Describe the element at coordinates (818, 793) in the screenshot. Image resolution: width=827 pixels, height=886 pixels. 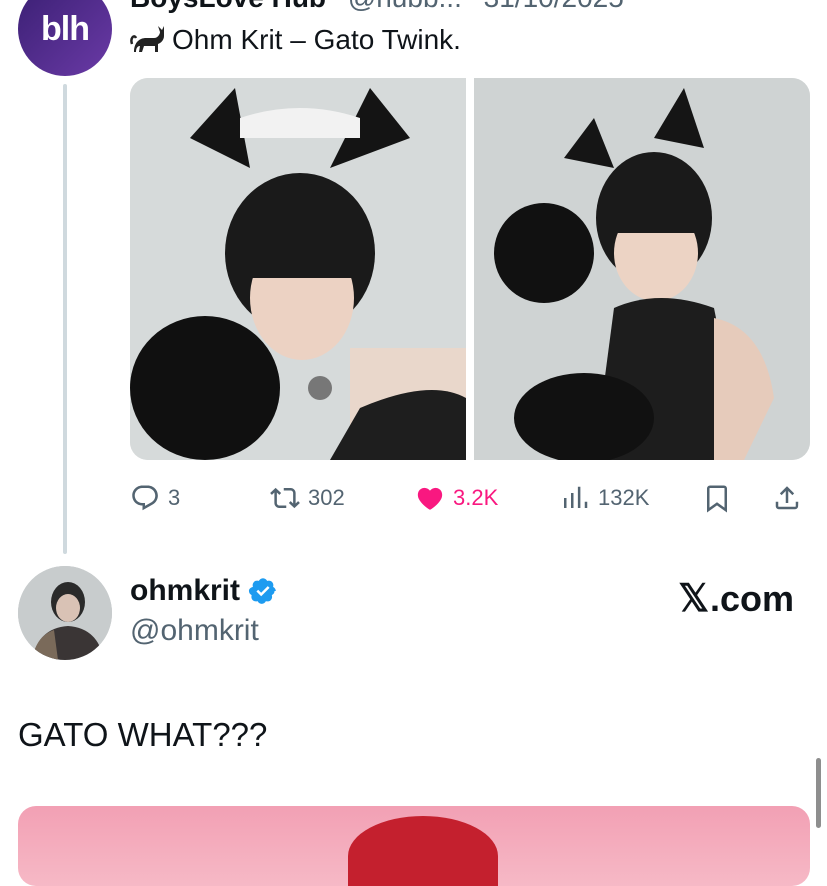
I see `scrollbar` at that location.